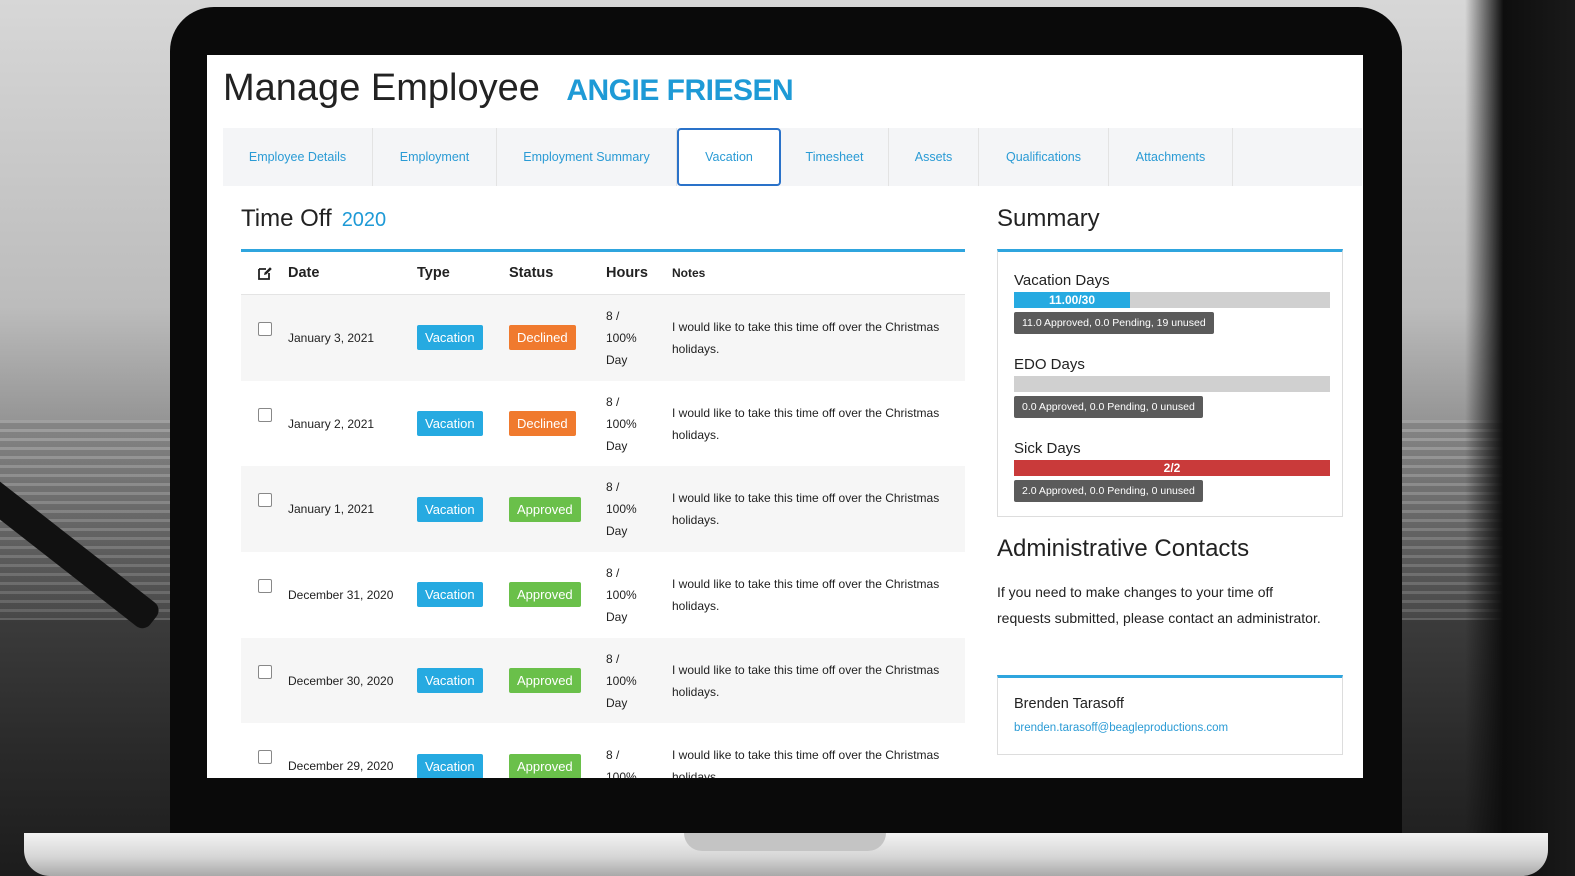 The width and height of the screenshot is (1575, 876). I want to click on laptop-notch, so click(785, 842).